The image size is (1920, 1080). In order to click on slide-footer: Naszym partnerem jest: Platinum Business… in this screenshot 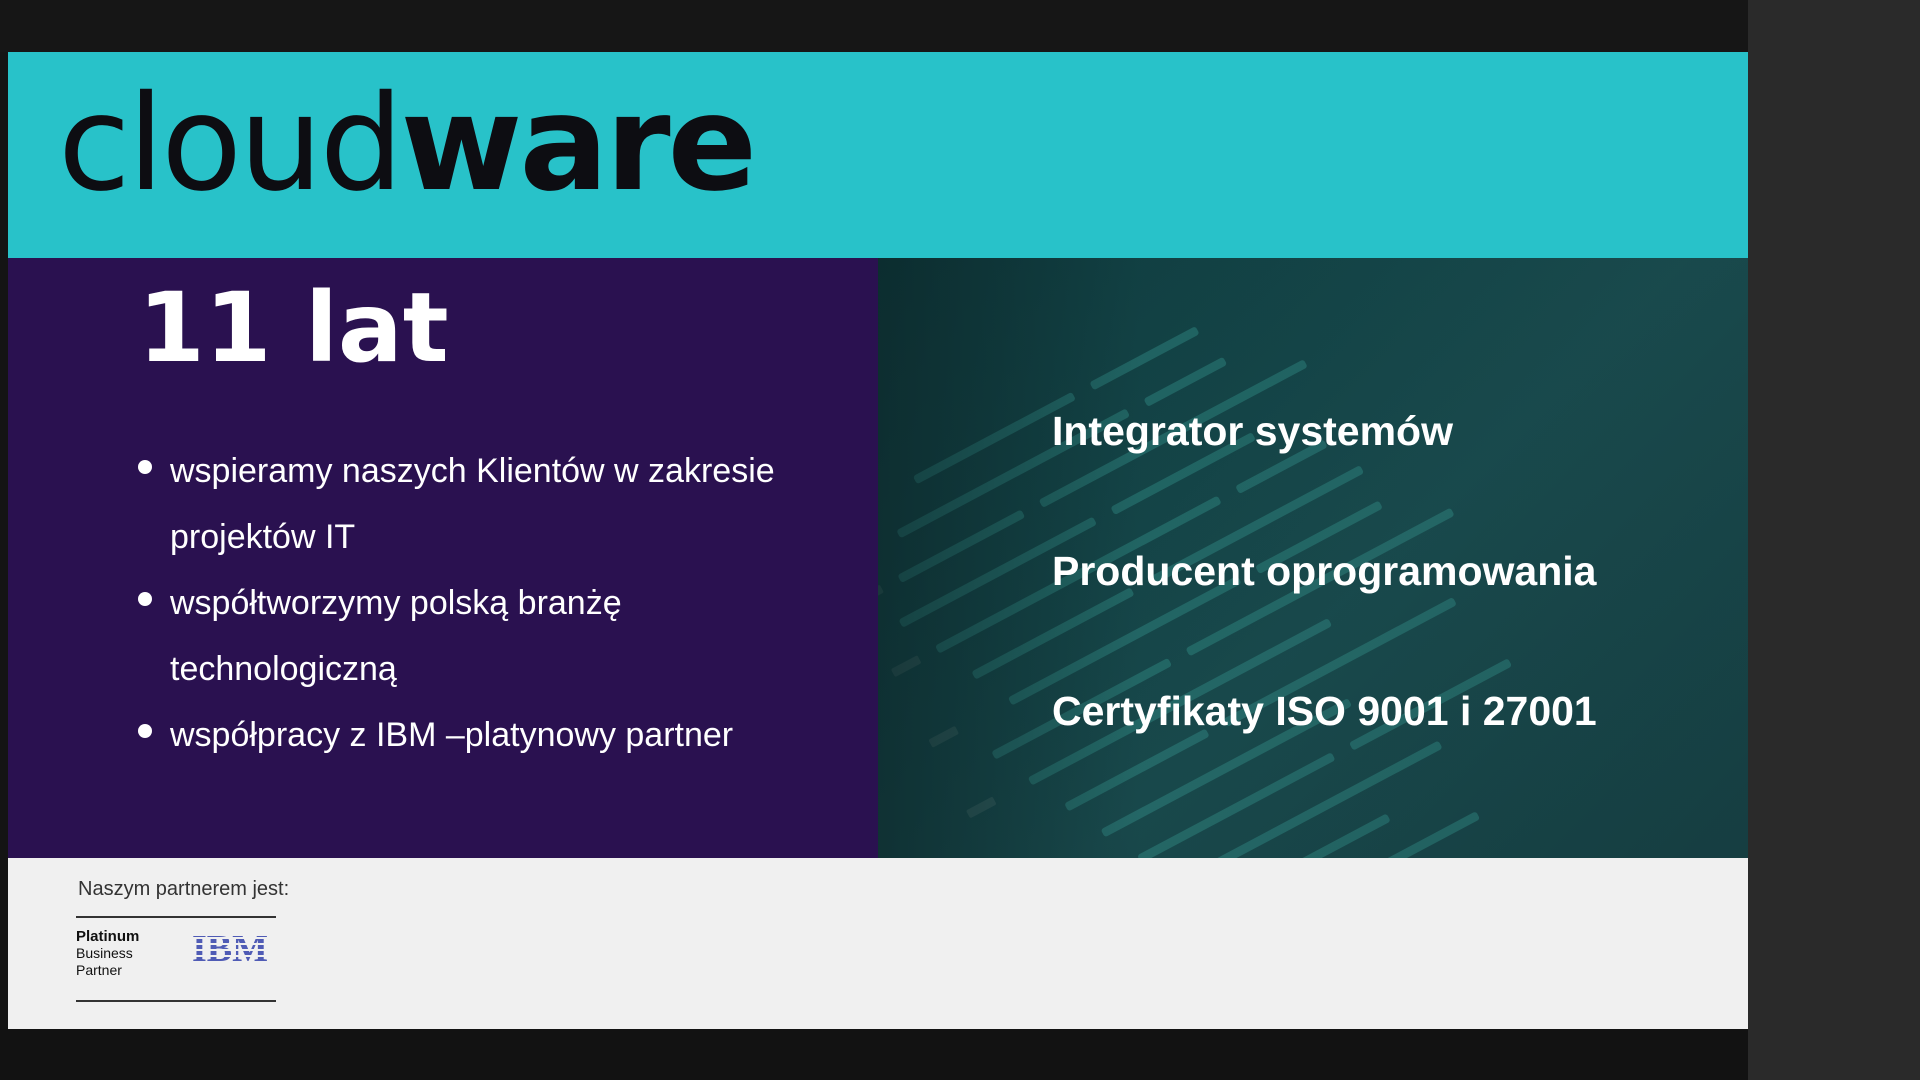, I will do `click(878, 943)`.